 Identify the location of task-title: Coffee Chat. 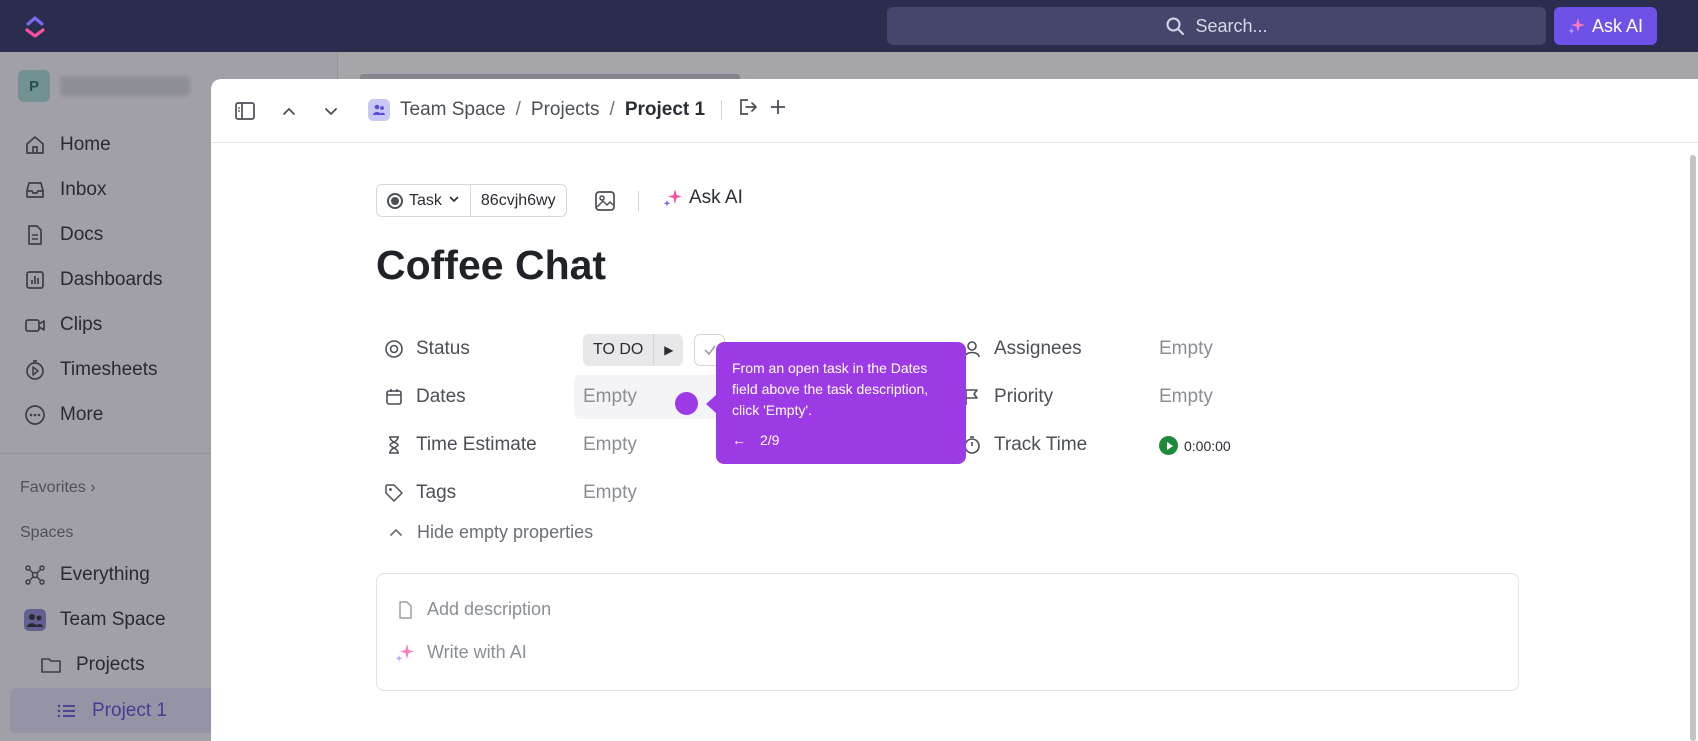
(491, 265).